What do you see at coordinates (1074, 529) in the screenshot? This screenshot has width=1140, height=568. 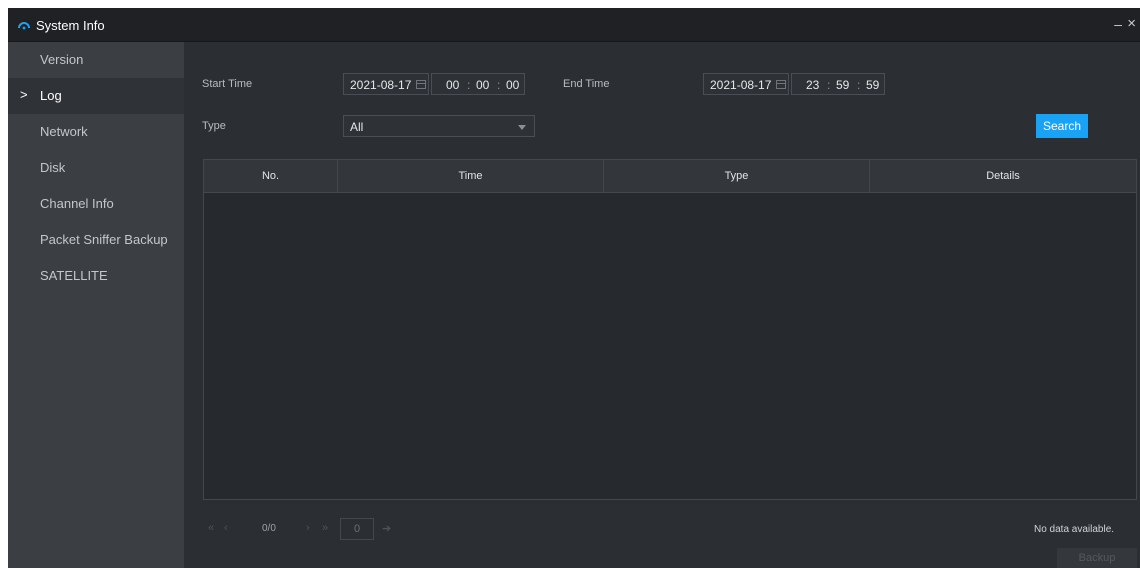 I see `no-data-message: No data available.` at bounding box center [1074, 529].